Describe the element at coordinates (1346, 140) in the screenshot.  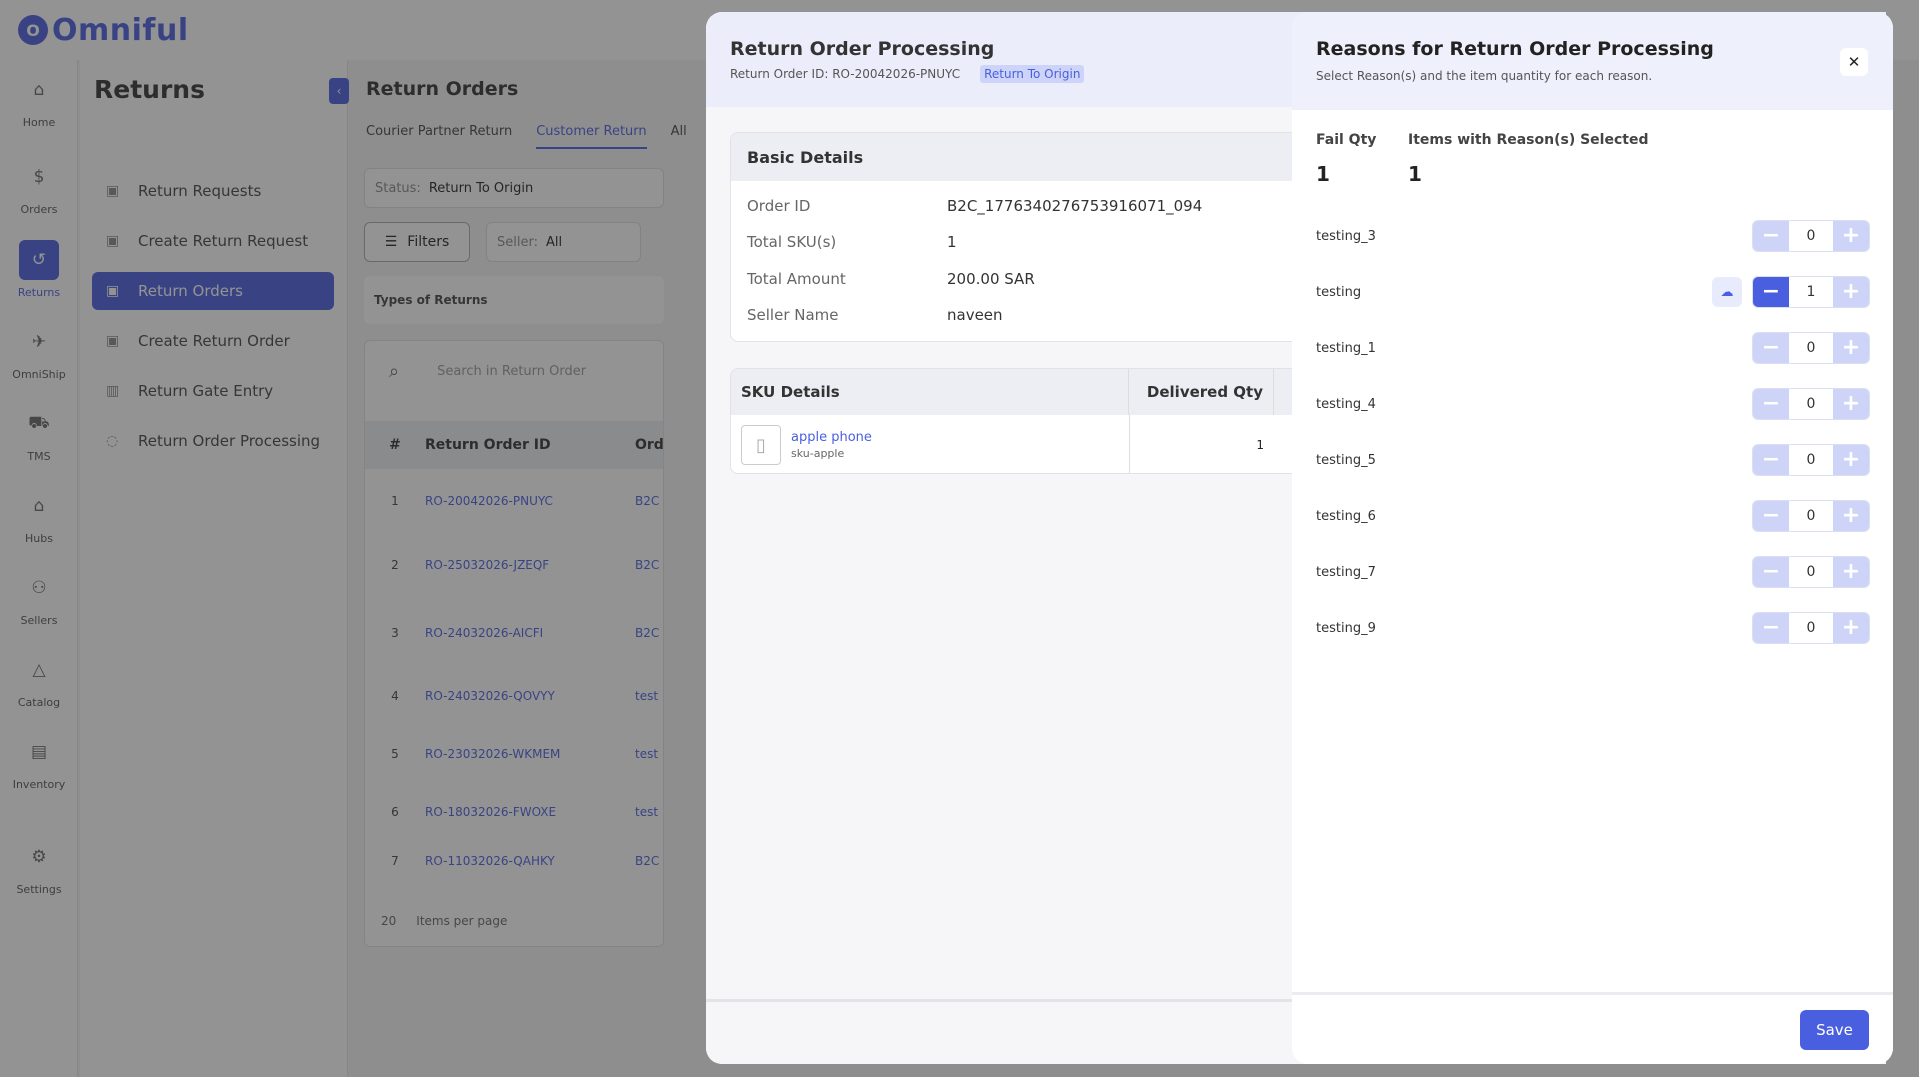
I see `fail-qty-label: Fail Qty` at that location.